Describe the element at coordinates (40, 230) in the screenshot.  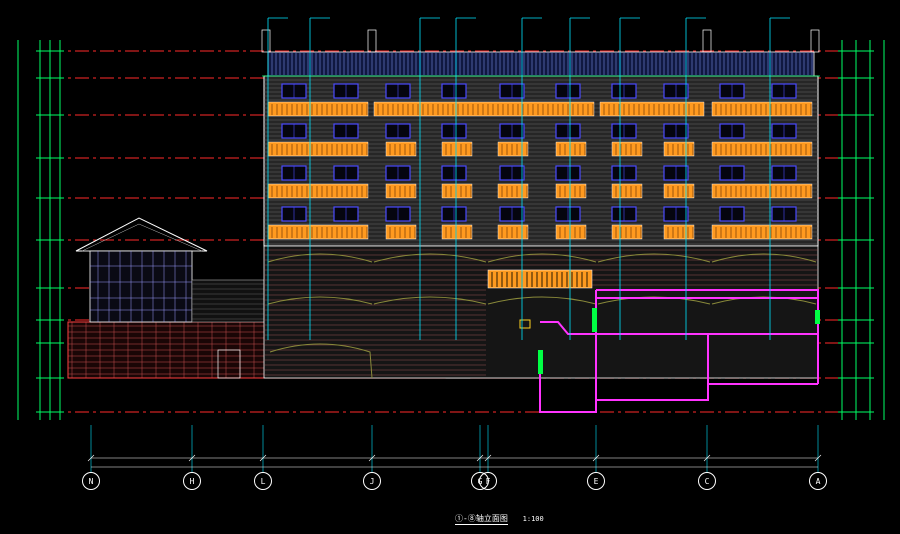
I see `left-elevation-dimensions` at that location.